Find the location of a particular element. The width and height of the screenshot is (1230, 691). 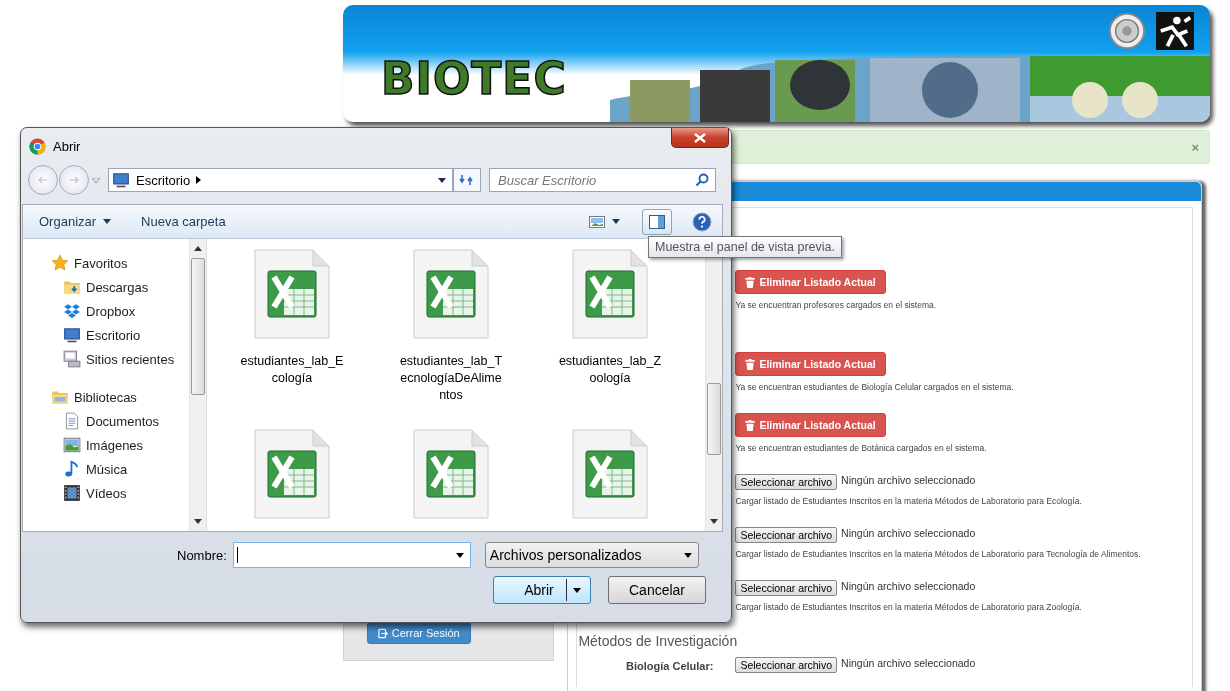

file-name: estudiantes_lab_TecnologíaDeAlimentos is located at coordinates (451, 378).